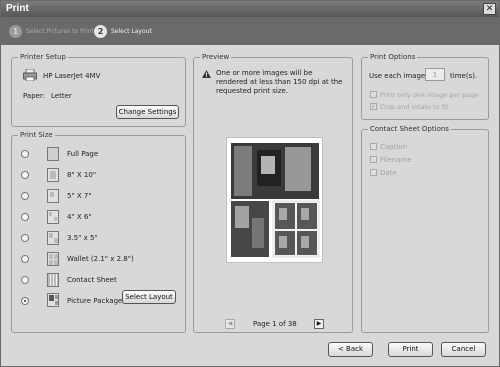 This screenshot has width=500, height=367. What do you see at coordinates (435, 74) in the screenshot?
I see `times-input` at bounding box center [435, 74].